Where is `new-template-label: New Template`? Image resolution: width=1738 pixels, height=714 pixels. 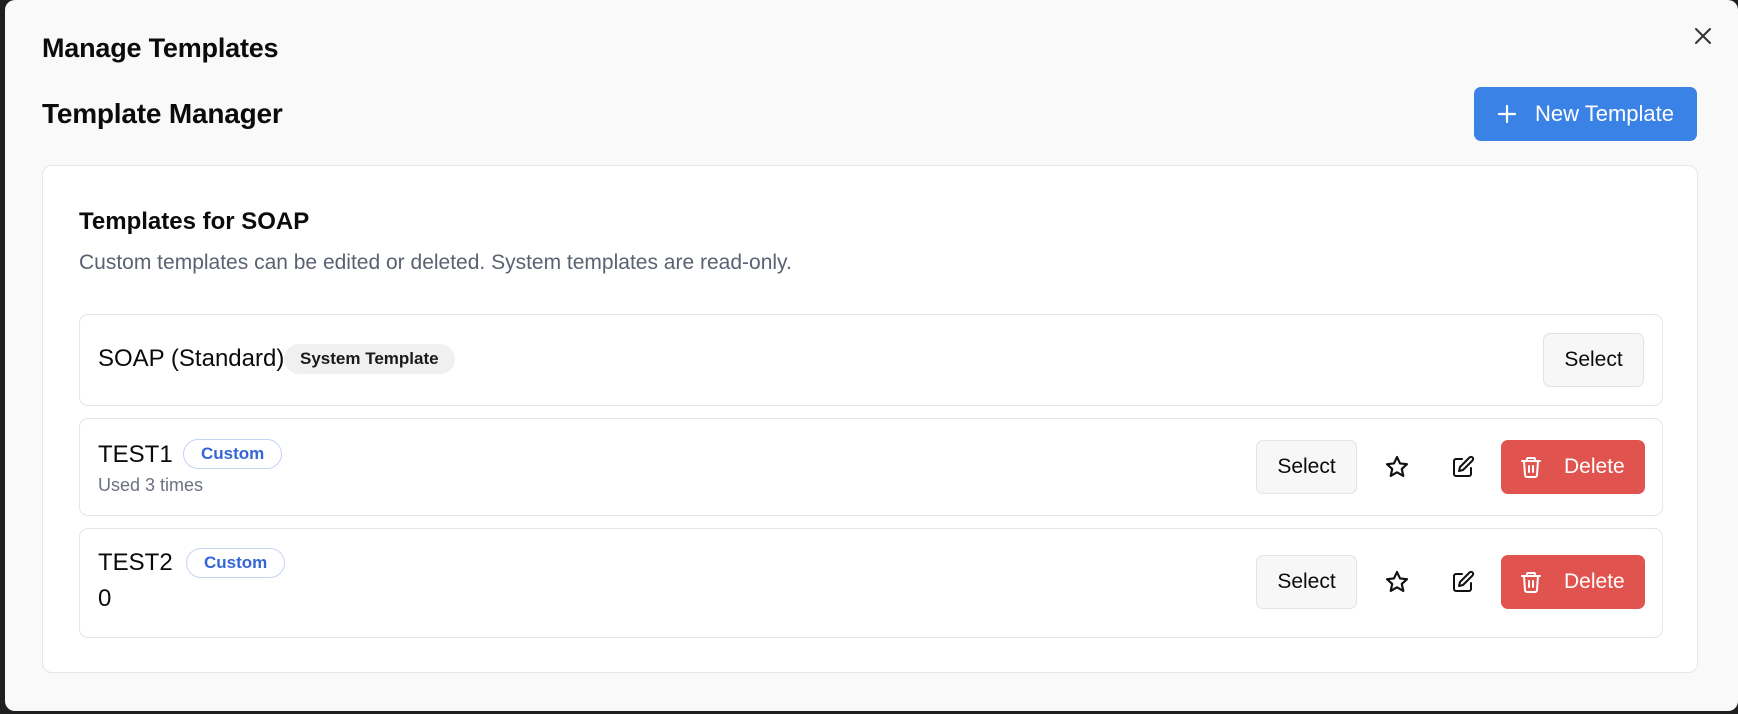
new-template-label: New Template is located at coordinates (1604, 113).